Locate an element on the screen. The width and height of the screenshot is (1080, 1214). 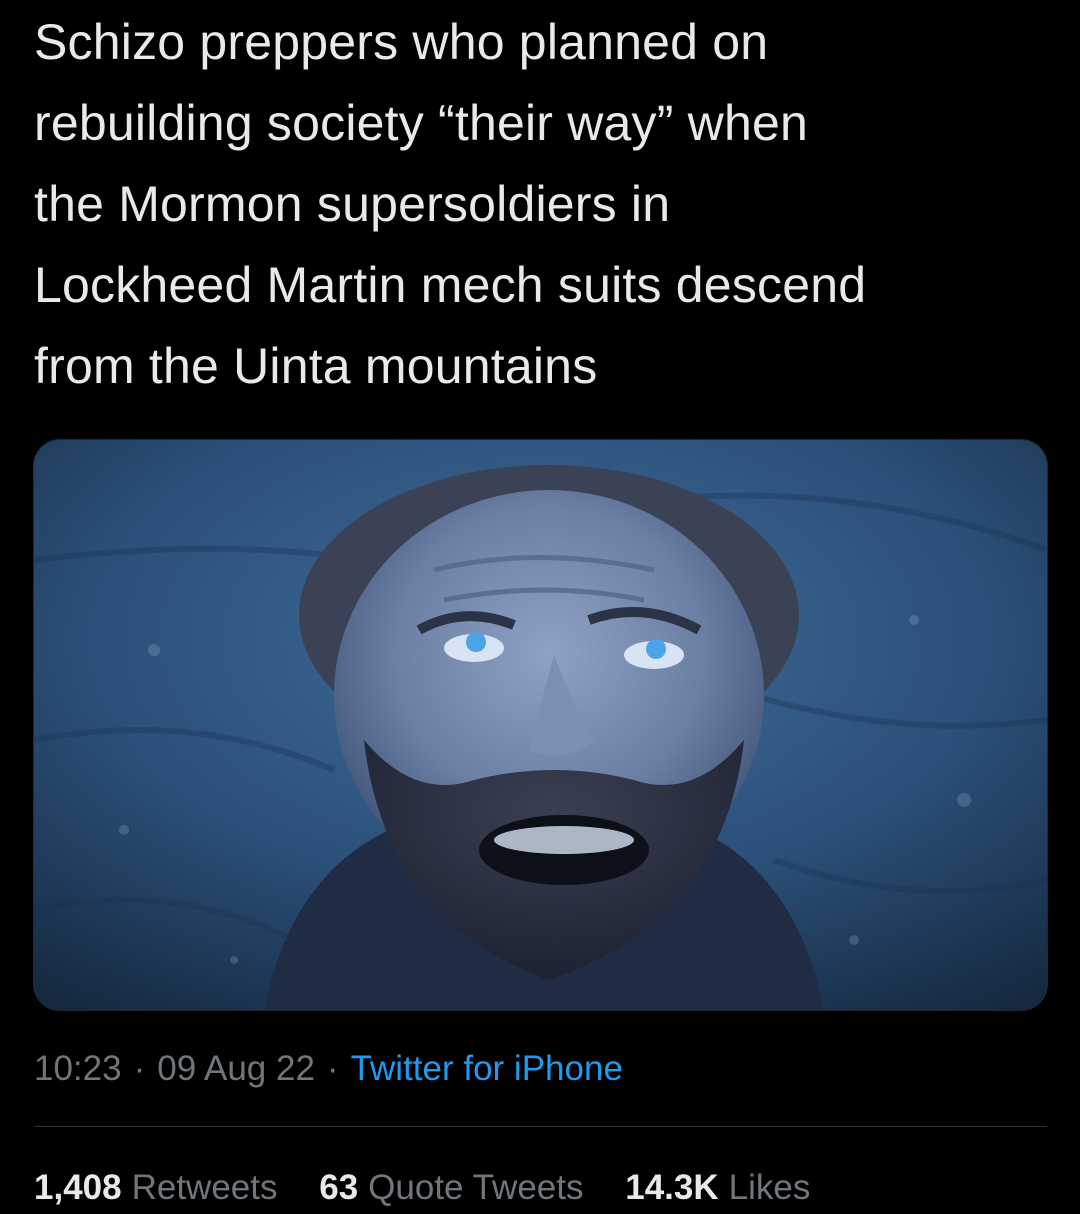
tweet-source-link: Twitter for iPhone is located at coordinates (487, 1068).